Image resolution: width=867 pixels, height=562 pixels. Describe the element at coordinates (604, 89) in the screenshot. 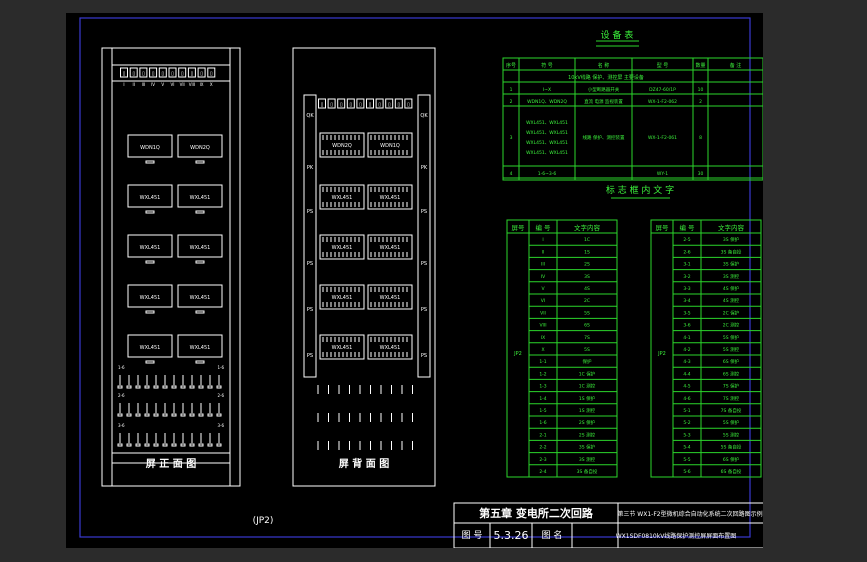

I see `table-cell: 小型断路器开关` at that location.